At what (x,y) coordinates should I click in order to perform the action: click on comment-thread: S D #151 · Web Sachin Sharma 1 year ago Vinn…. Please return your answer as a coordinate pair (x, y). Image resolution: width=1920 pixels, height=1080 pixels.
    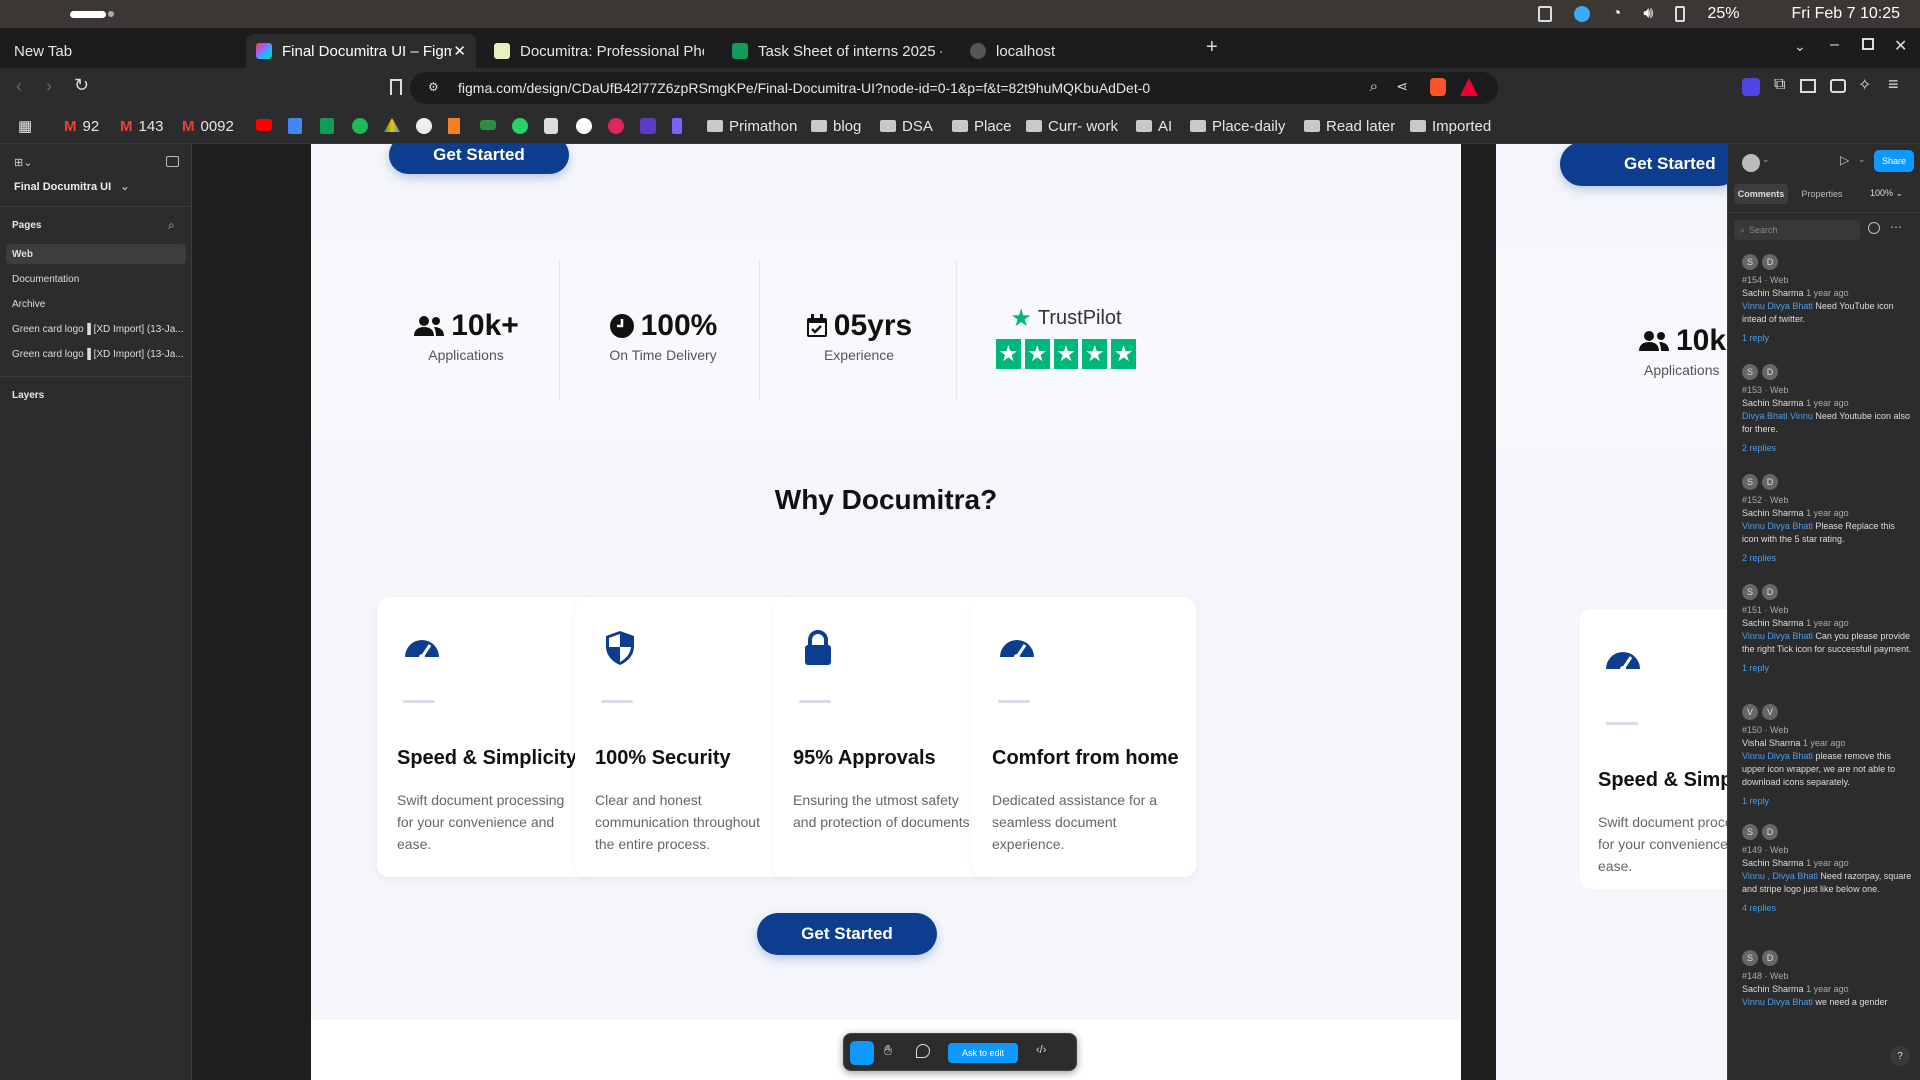
    Looking at the image, I should click on (1827, 629).